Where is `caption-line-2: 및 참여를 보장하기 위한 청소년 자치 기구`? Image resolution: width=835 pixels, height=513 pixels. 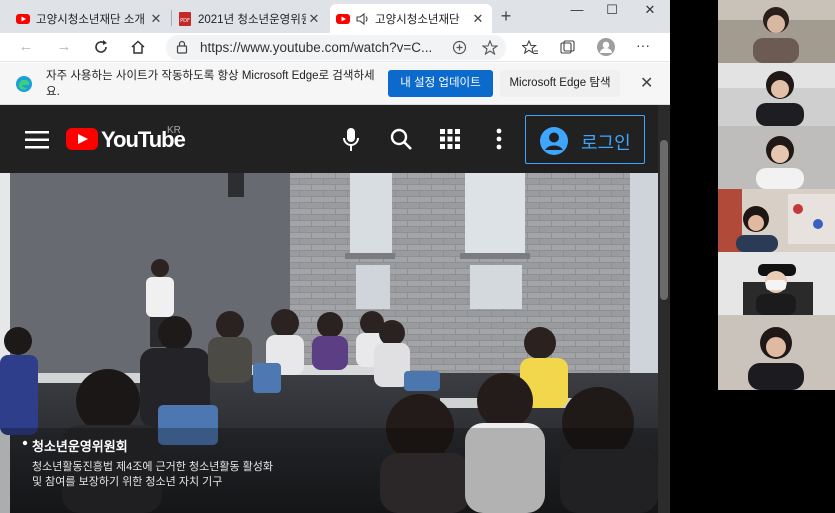
caption-line-2: 및 참여를 보장하기 위한 청소년 자치 기구 is located at coordinates (127, 482).